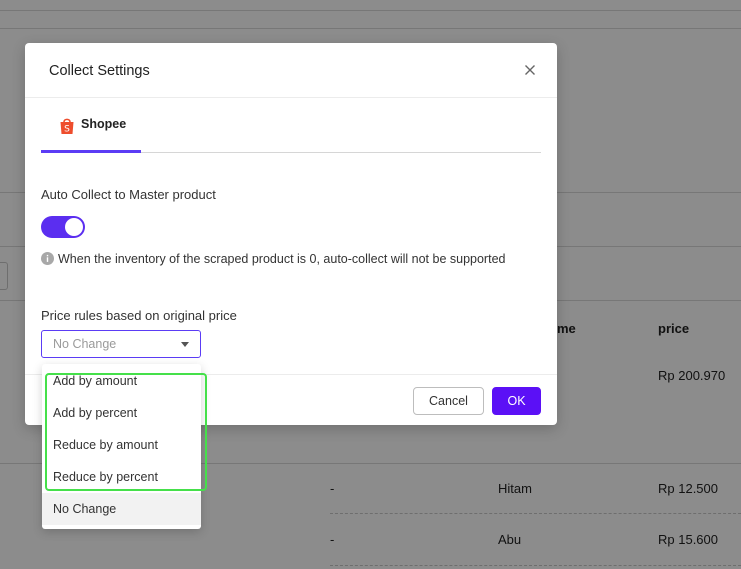  I want to click on caret-down-icon, so click(185, 344).